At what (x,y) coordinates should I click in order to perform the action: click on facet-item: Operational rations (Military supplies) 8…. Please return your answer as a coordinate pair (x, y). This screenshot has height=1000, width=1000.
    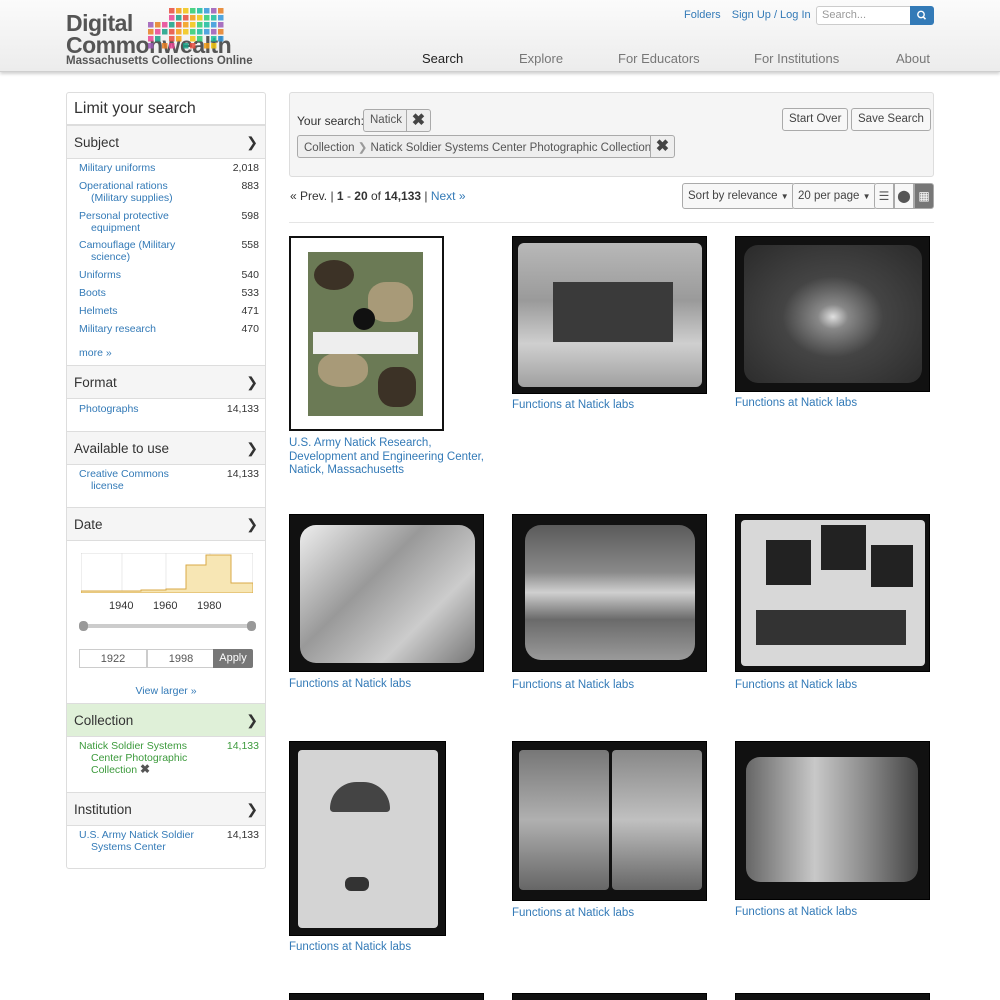
    Looking at the image, I should click on (169, 192).